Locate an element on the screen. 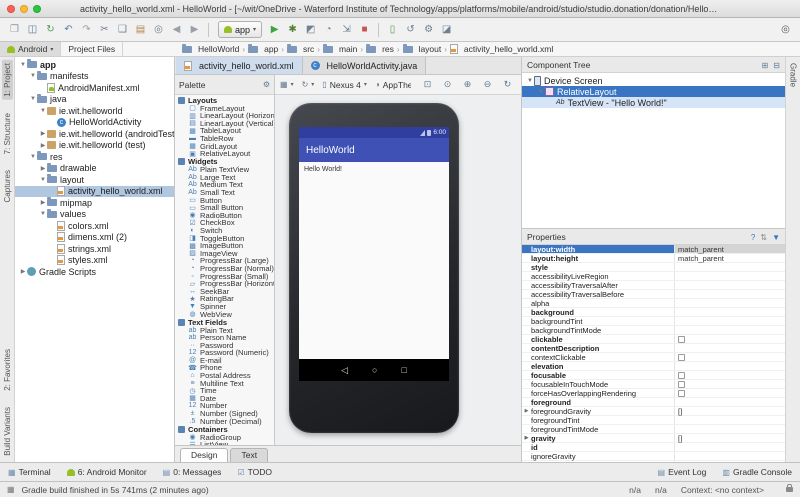  tool-window-button-terminal: ▦ Terminal is located at coordinates (29, 472).